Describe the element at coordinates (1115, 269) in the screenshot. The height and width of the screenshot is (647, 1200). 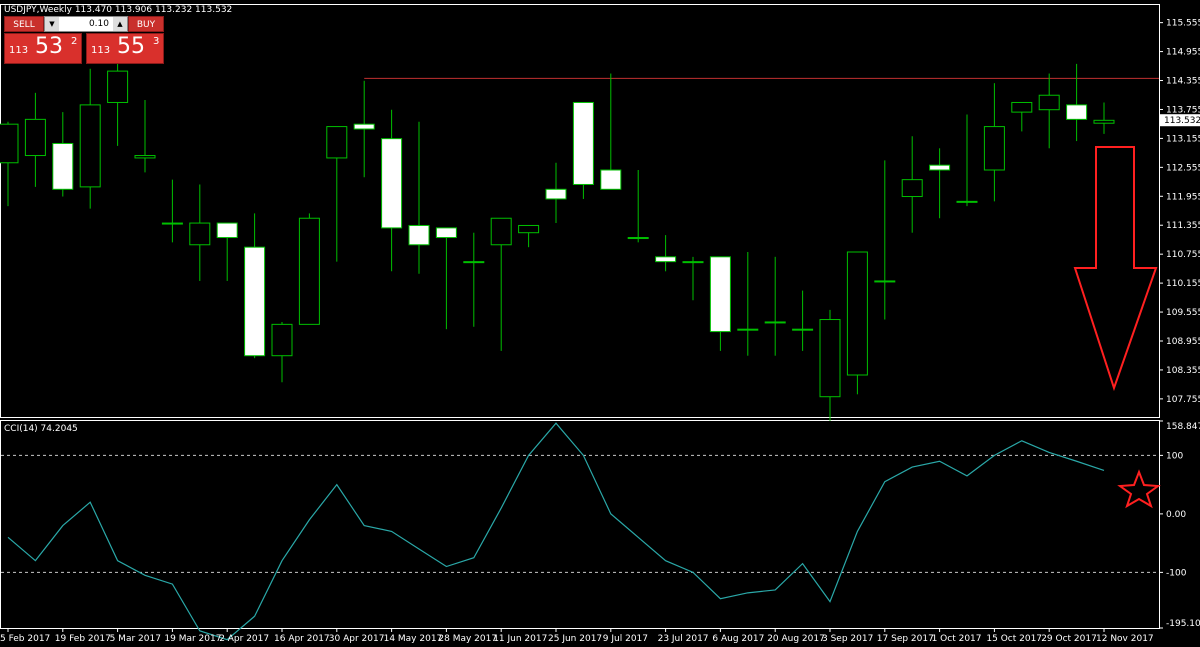
I see `down-arrow-icon` at that location.